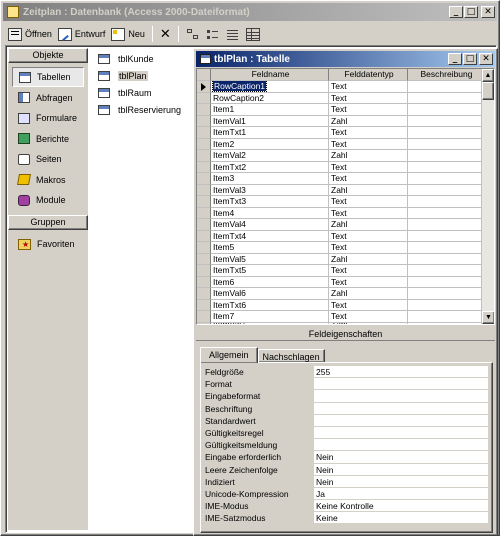  Describe the element at coordinates (345, 156) in the screenshot. I see `field-row: ItemVal2 Zahl` at that location.